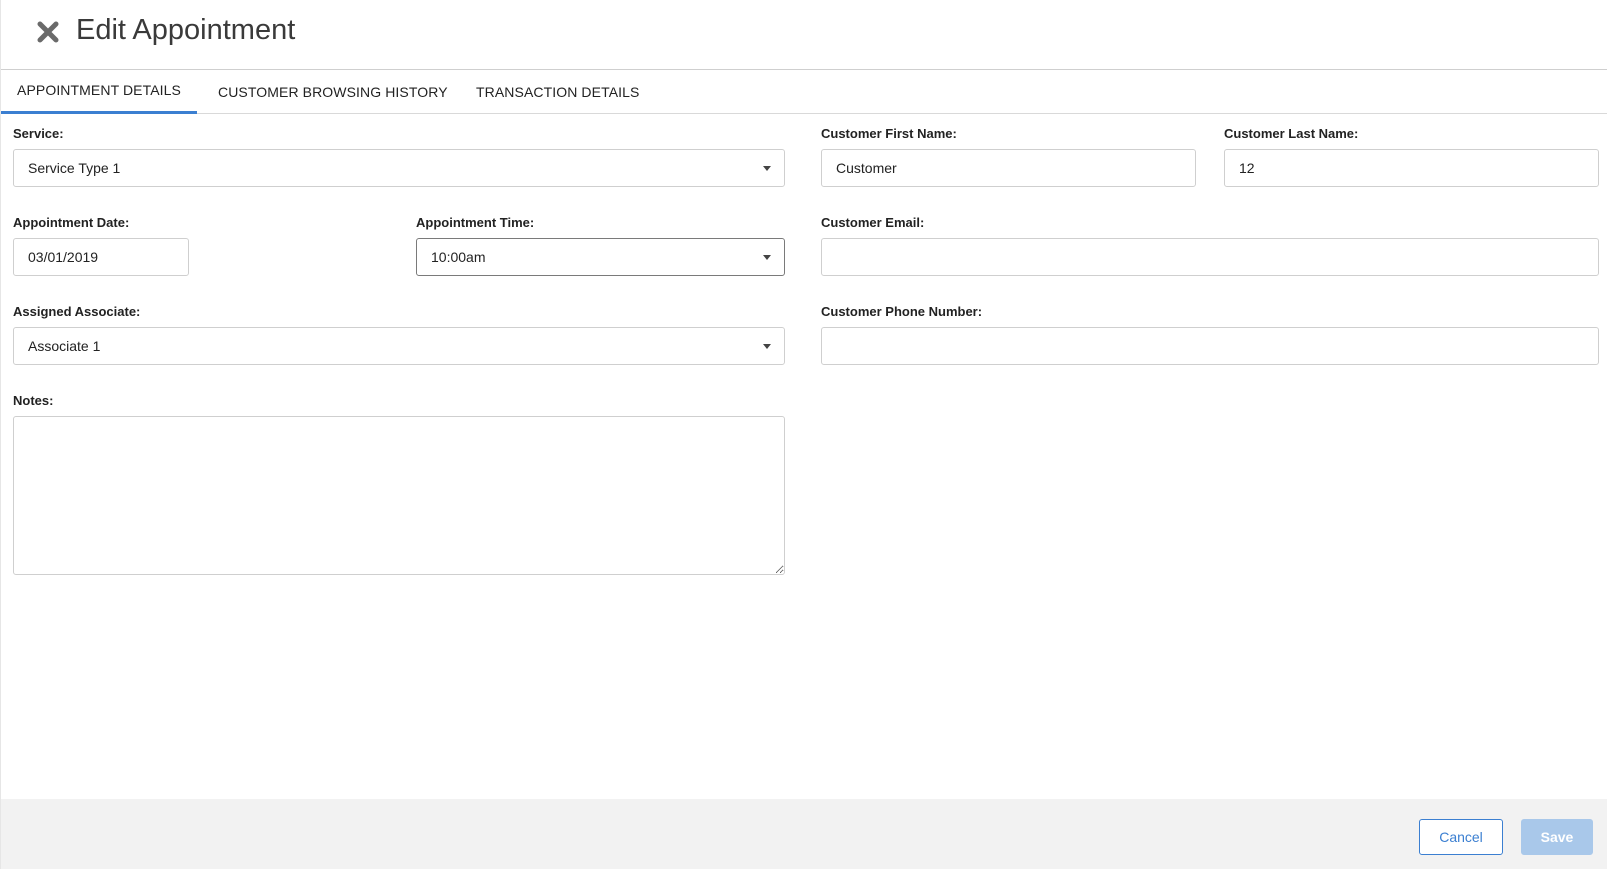 The height and width of the screenshot is (869, 1607). I want to click on close-icon, so click(48, 32).